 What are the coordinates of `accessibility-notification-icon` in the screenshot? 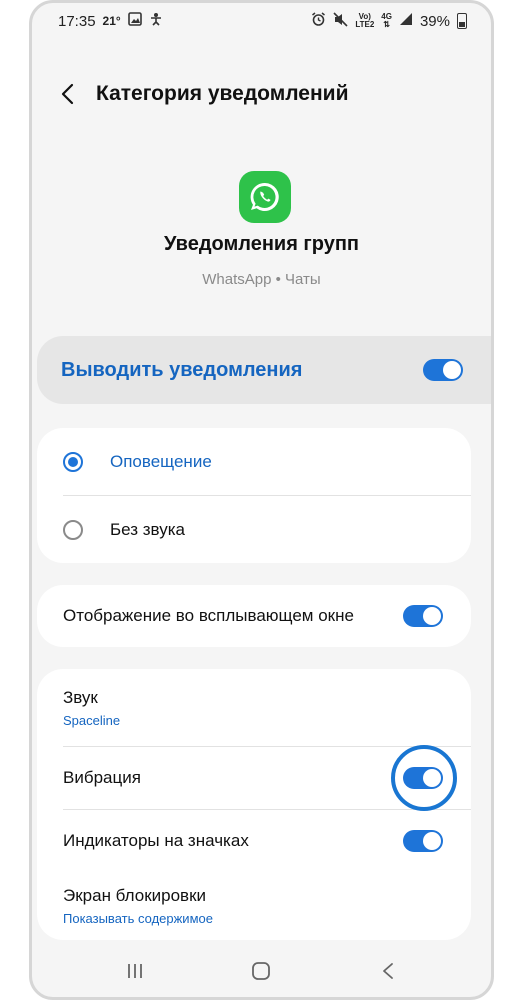 It's located at (156, 21).